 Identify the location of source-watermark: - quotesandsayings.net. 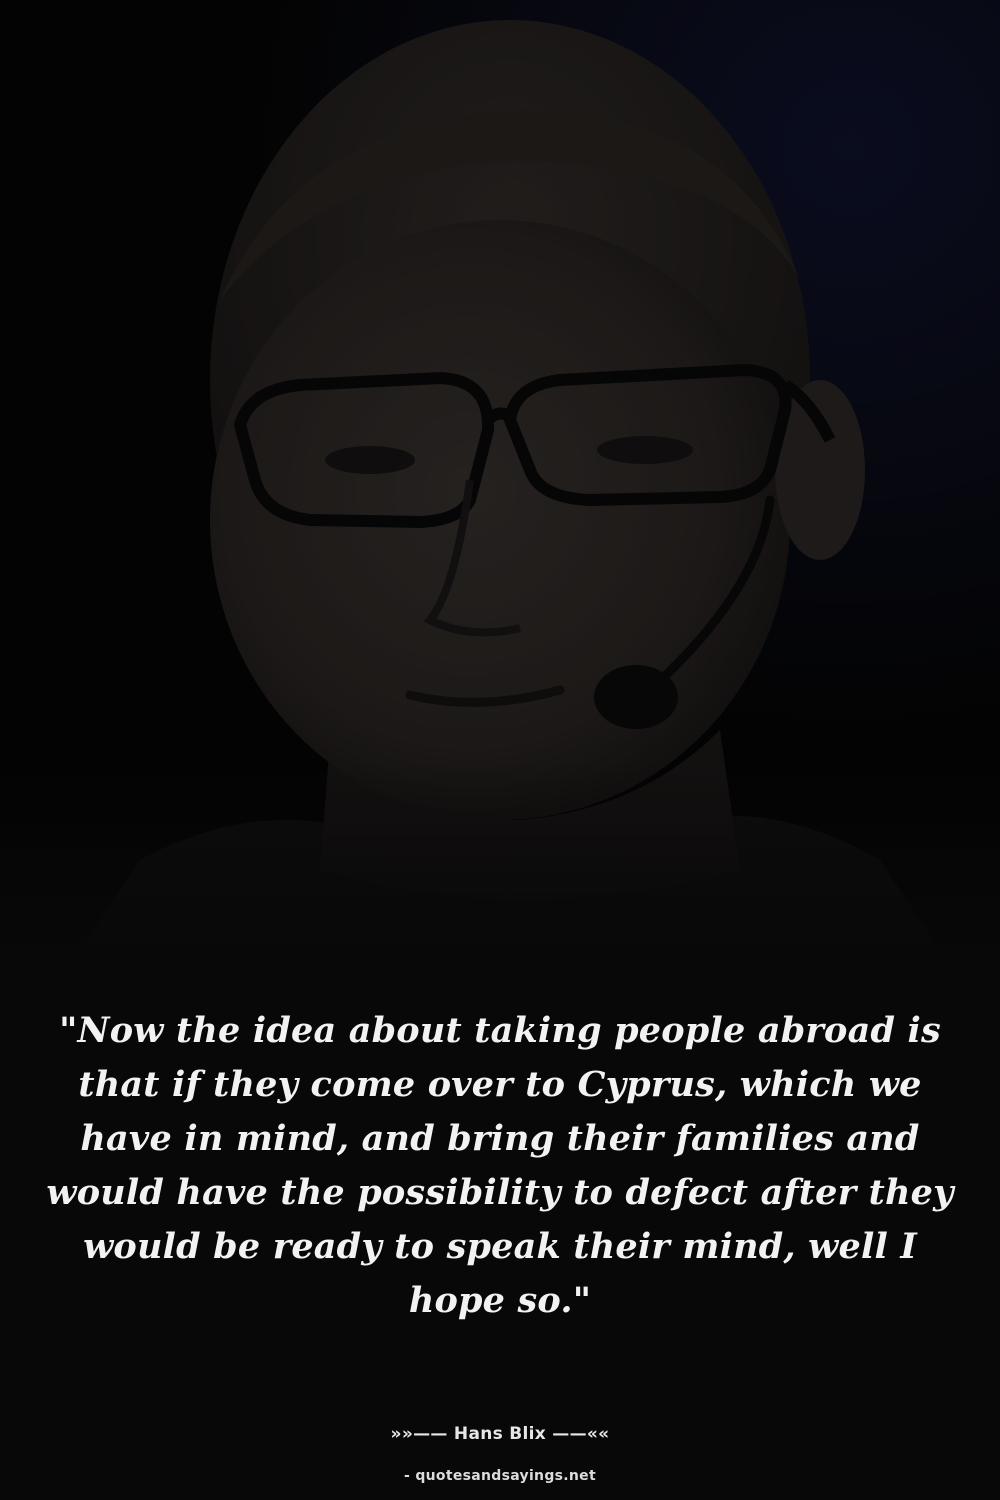
(500, 1476).